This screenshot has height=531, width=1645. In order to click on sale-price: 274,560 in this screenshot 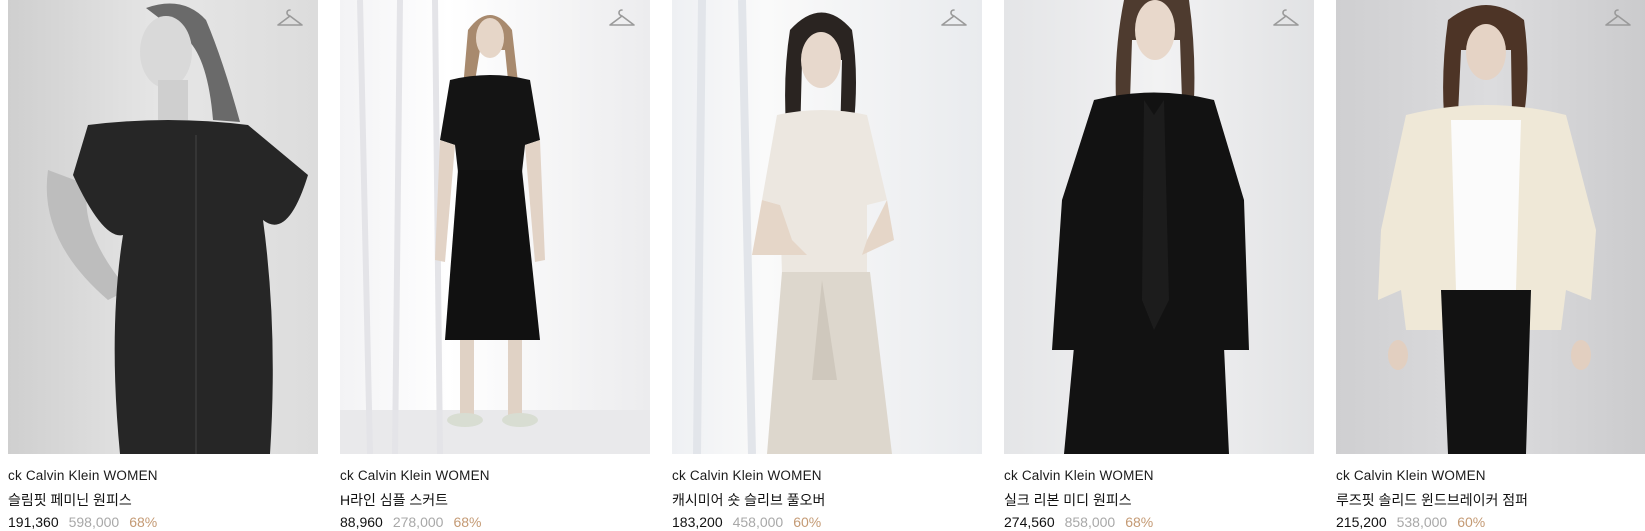, I will do `click(1029, 522)`.